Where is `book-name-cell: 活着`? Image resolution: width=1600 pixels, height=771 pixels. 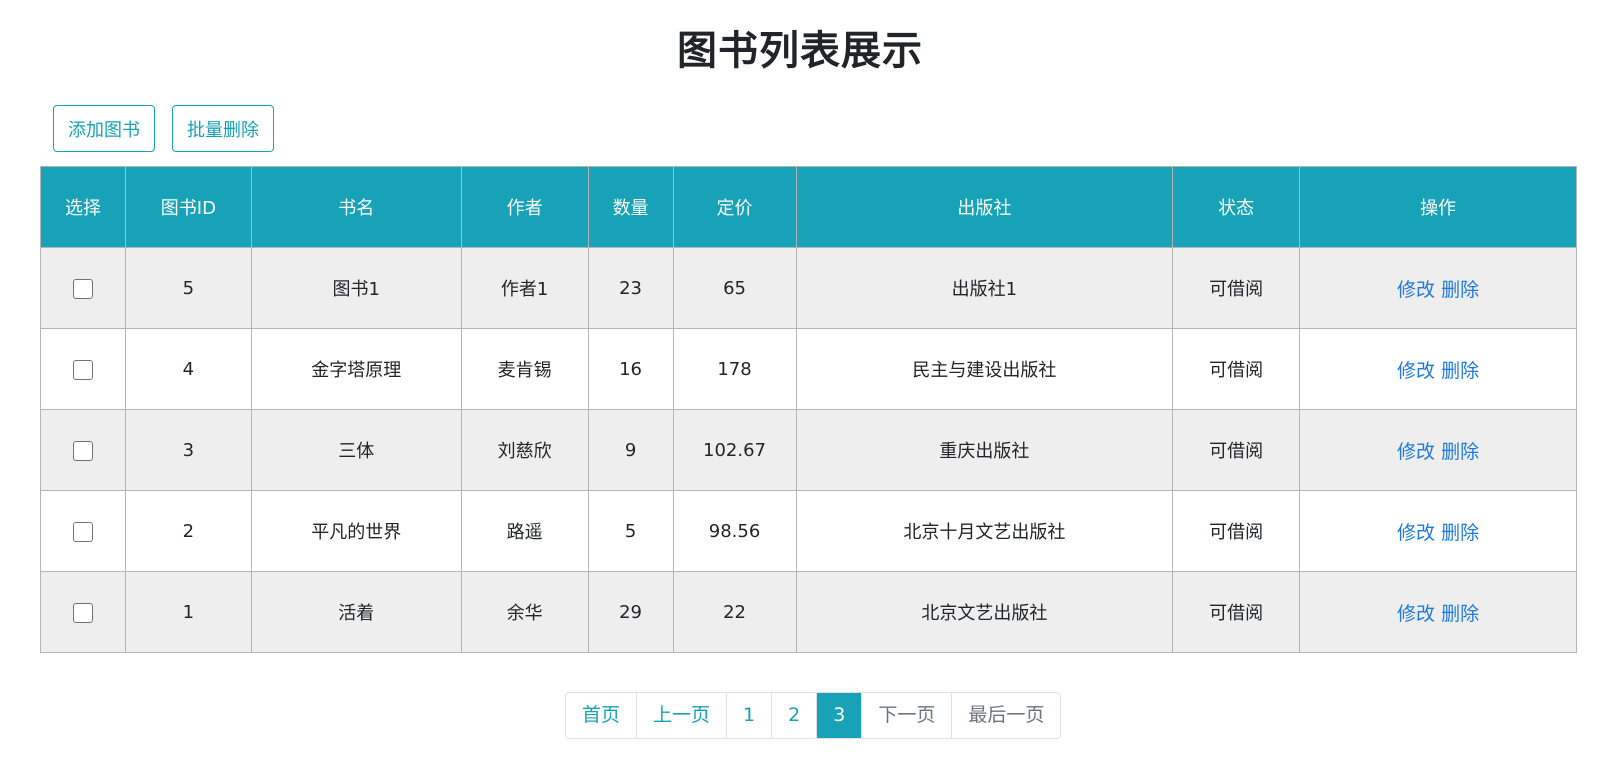
book-name-cell: 活着 is located at coordinates (356, 612).